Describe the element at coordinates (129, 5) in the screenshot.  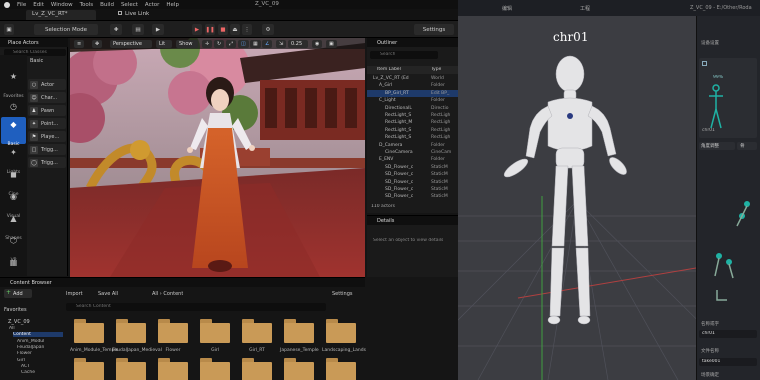
I see `menu-select: Select` at that location.